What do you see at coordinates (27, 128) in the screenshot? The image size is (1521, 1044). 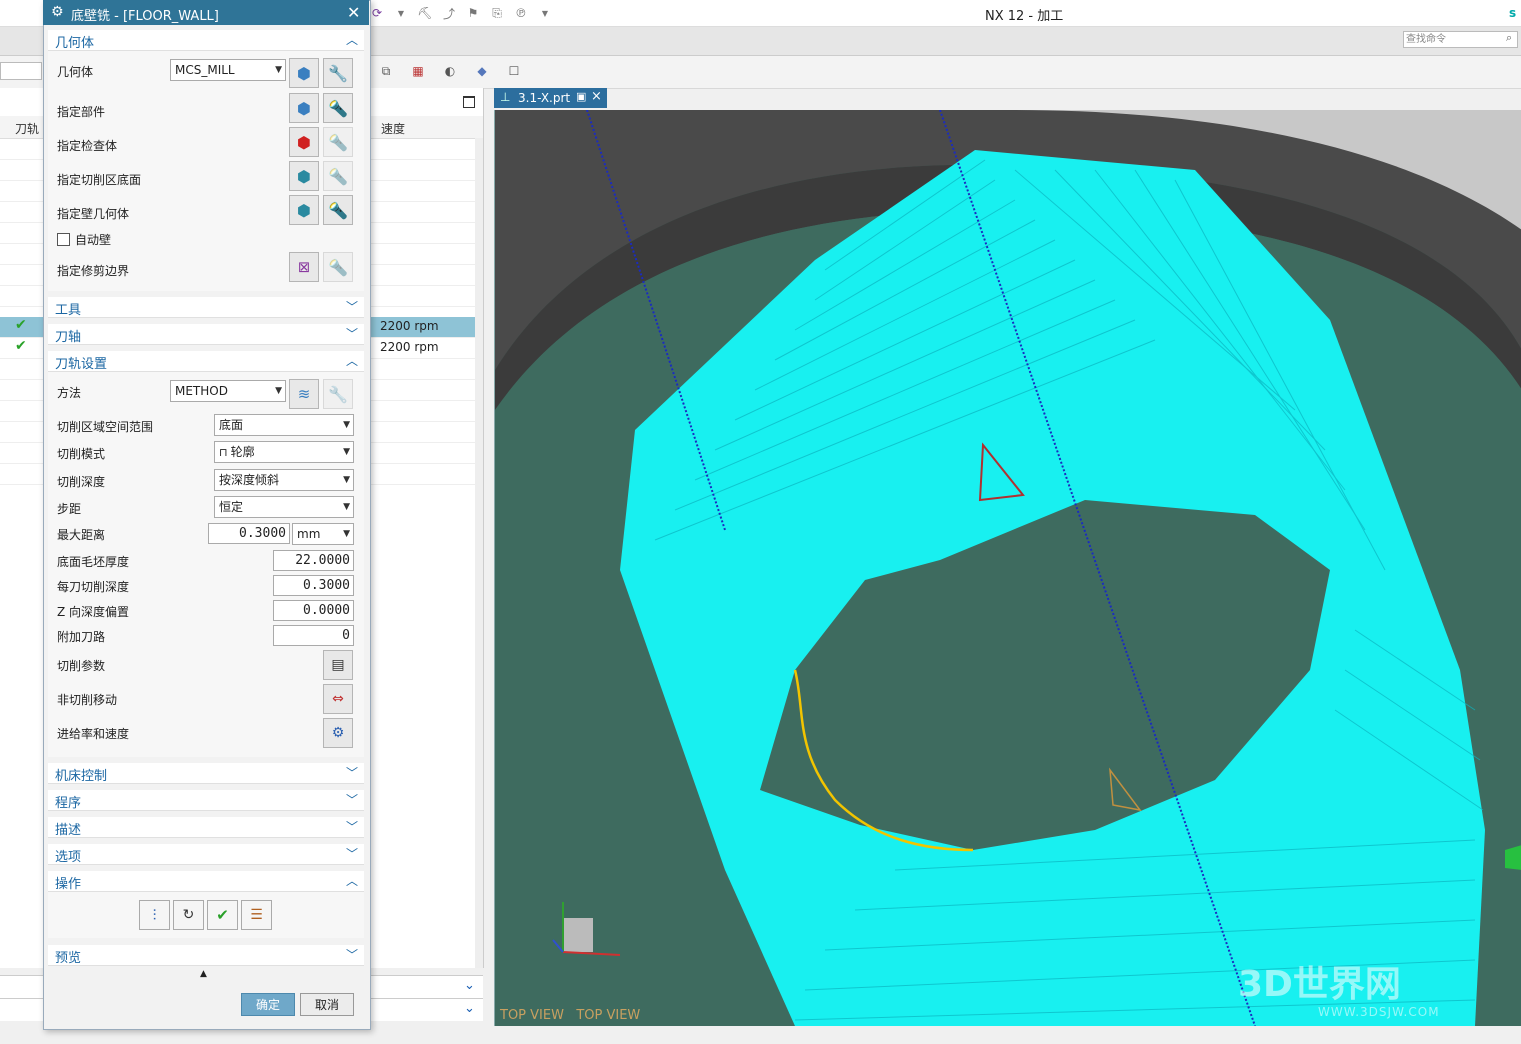 I see `column-toolpath: 刀轨` at bounding box center [27, 128].